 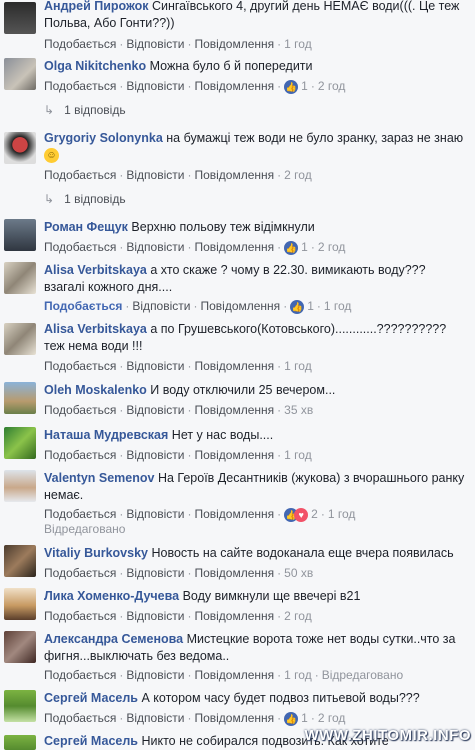 I want to click on site-watermark: WWW.ZHITOMIR.INFO, so click(x=387, y=735).